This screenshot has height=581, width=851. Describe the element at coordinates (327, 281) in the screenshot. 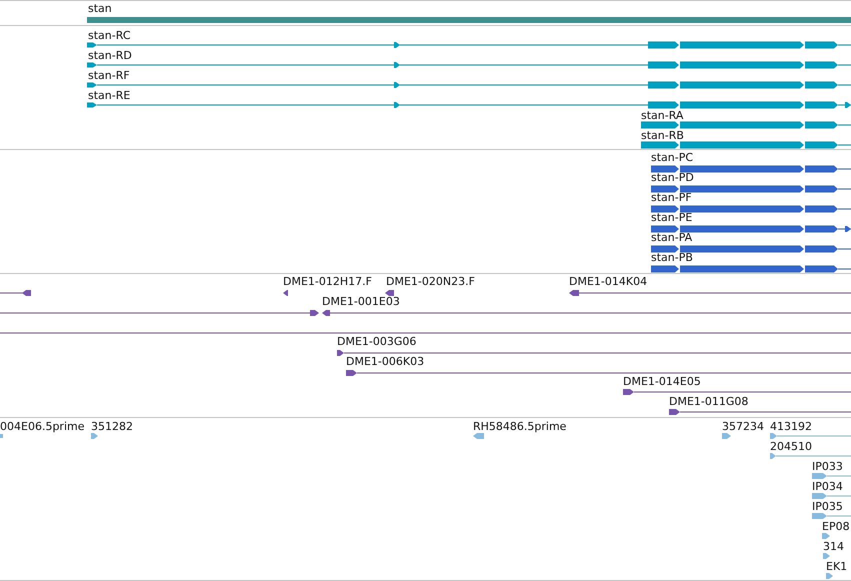

I see `feature-label: DME1-012H17.F` at that location.